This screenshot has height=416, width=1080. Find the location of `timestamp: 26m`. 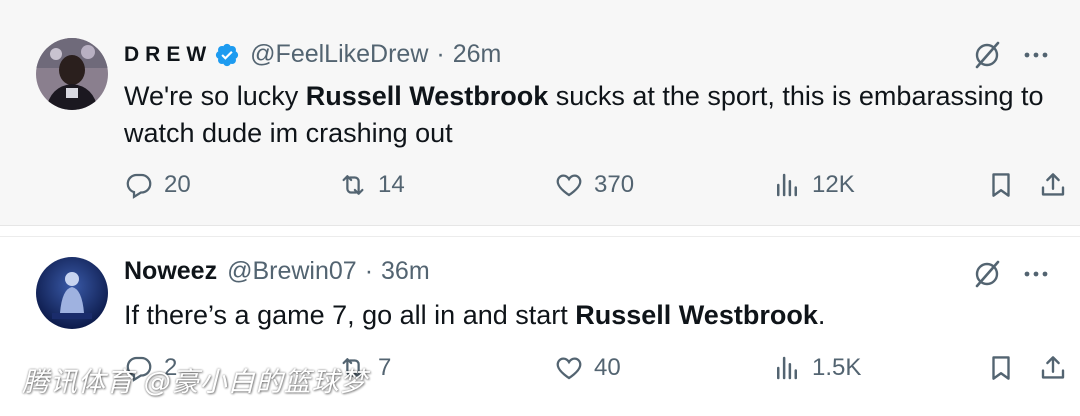

timestamp: 26m is located at coordinates (477, 54).